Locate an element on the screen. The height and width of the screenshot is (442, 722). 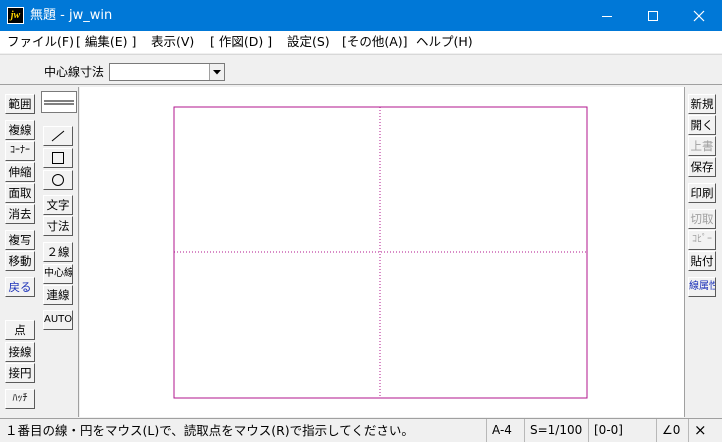
tool-text: 文字 is located at coordinates (58, 205).